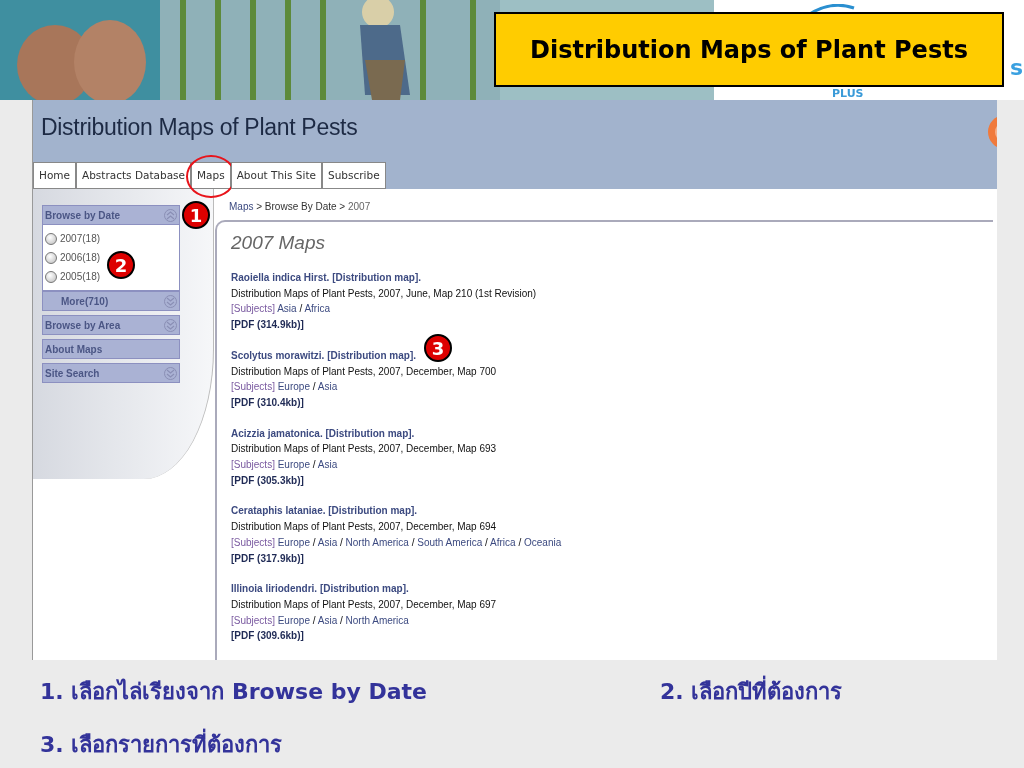  I want to click on page-heading: 2007 Maps, so click(278, 243).